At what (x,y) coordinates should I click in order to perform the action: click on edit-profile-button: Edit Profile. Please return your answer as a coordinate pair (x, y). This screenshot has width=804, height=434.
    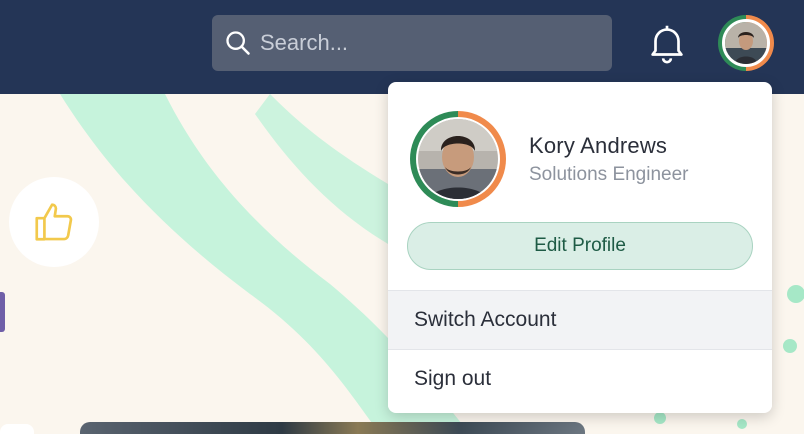
    Looking at the image, I should click on (580, 246).